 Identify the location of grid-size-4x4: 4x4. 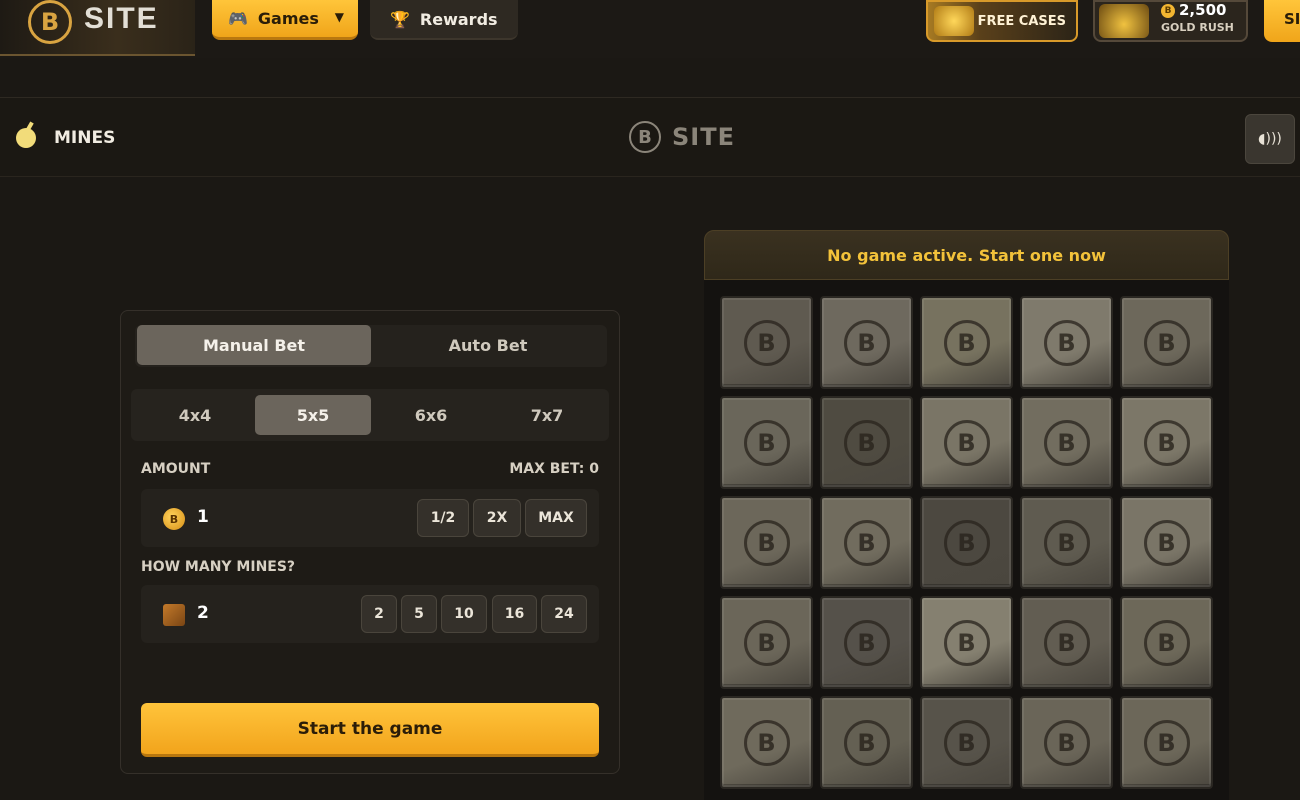
(195, 415).